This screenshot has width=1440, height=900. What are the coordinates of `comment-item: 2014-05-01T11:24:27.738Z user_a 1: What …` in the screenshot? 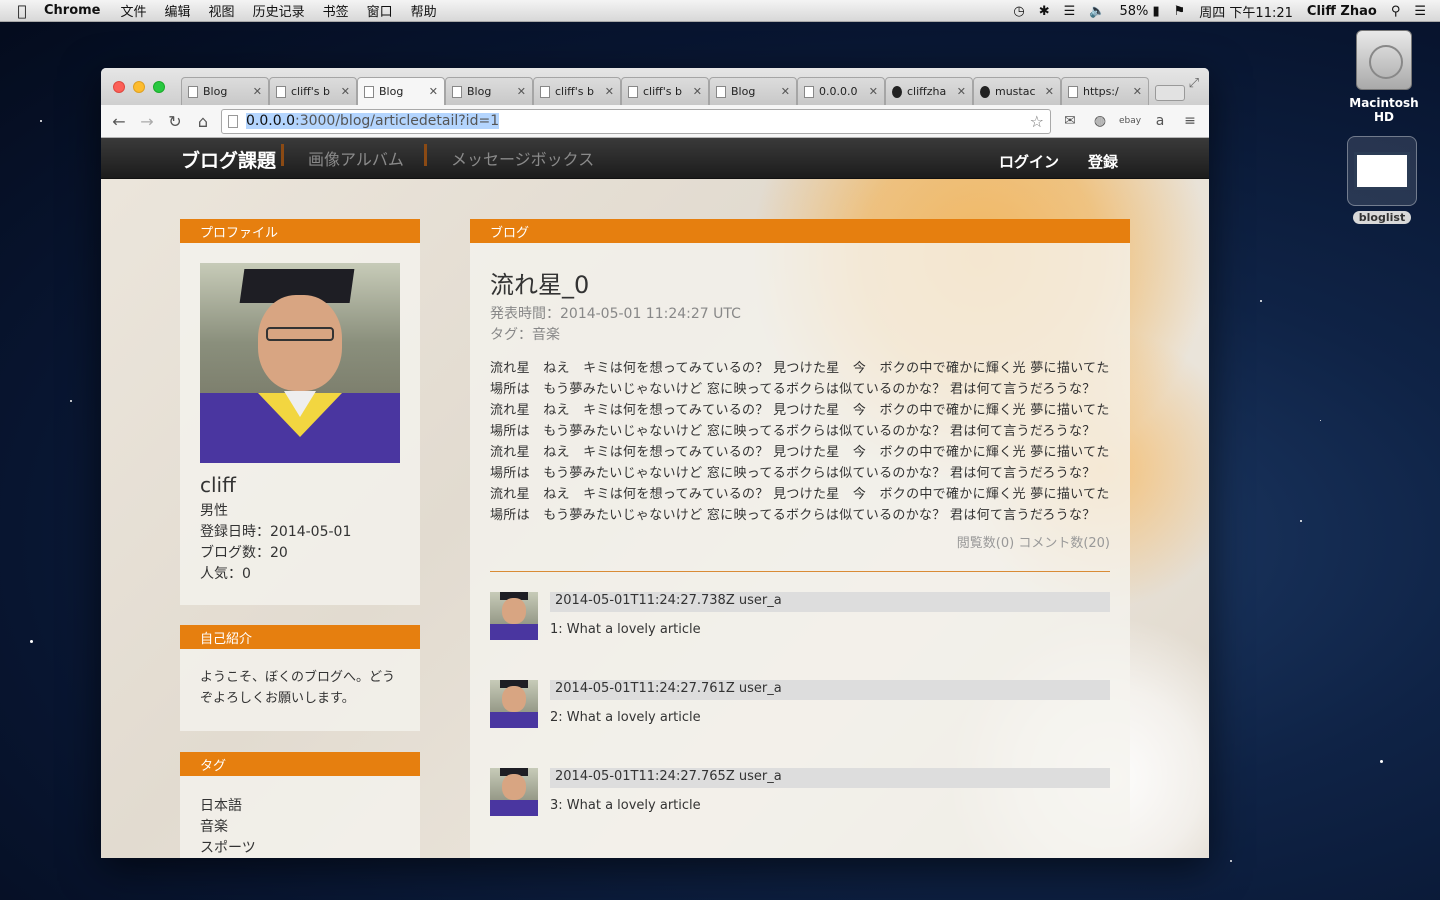 It's located at (800, 626).